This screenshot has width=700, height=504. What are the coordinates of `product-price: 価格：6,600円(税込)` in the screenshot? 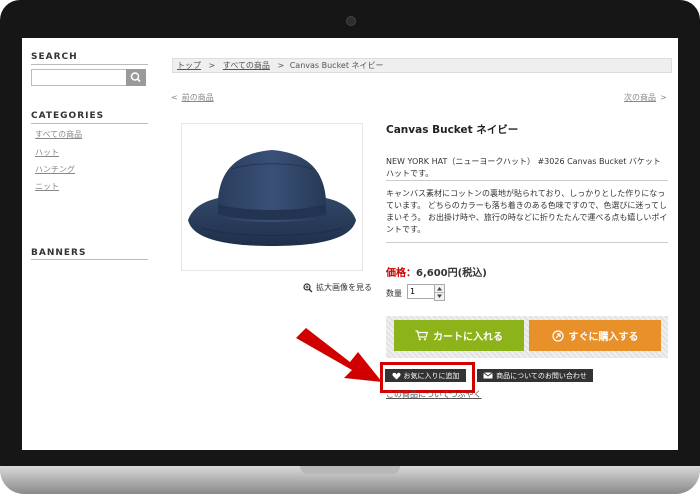 It's located at (436, 271).